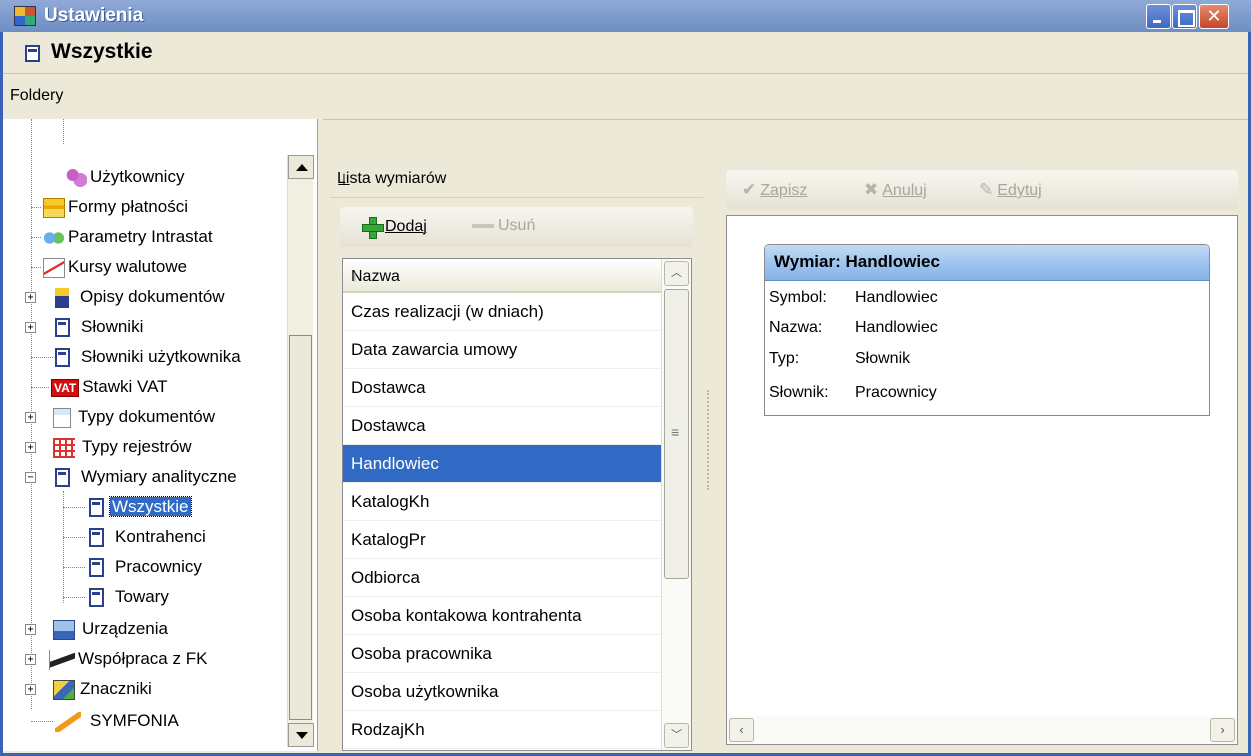  I want to click on tree-item-wspolpraca-z-fk: + Współpraca z FK, so click(116, 660).